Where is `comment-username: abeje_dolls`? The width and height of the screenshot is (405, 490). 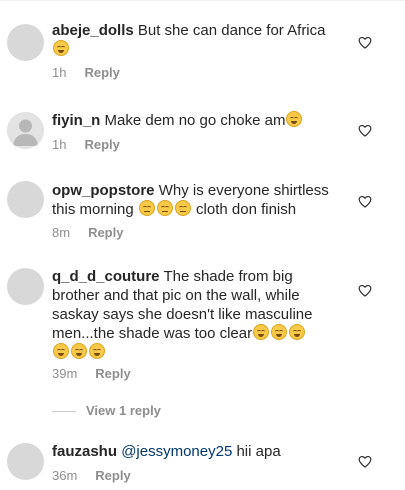 comment-username: abeje_dolls is located at coordinates (93, 30).